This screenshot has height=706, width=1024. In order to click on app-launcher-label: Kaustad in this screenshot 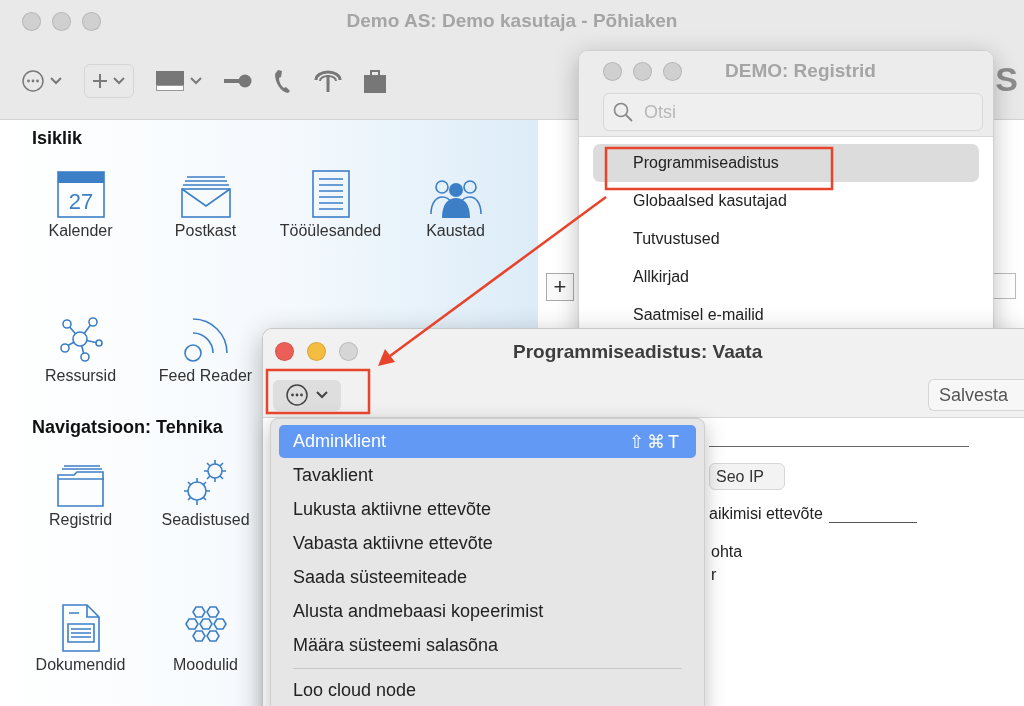, I will do `click(455, 231)`.